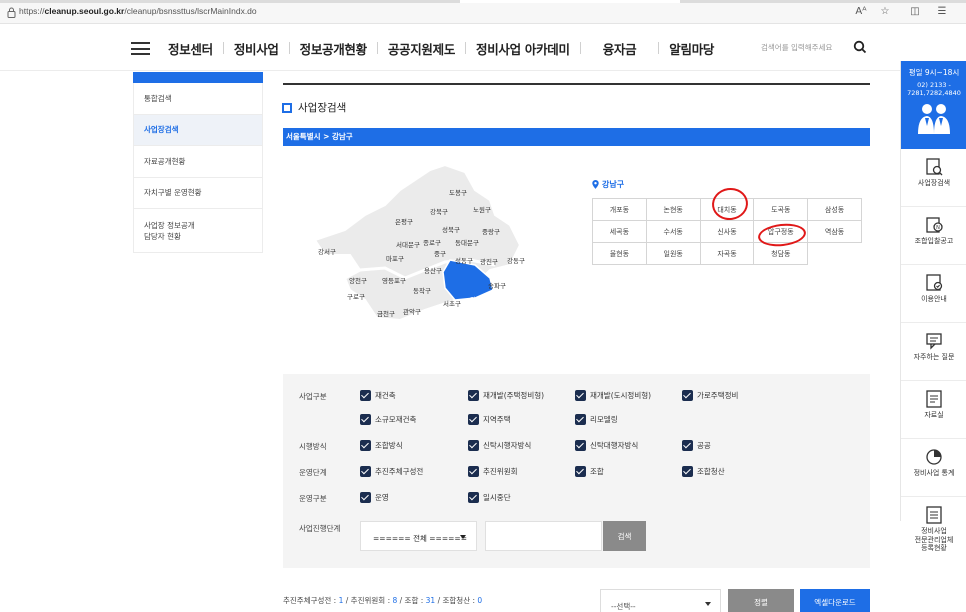  I want to click on map-label-gangbuk: 강북구, so click(439, 211).